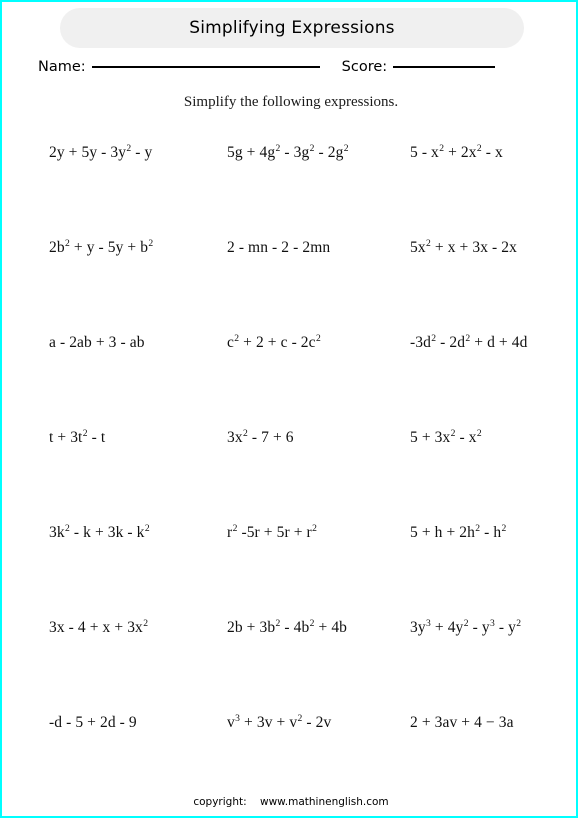  Describe the element at coordinates (463, 246) in the screenshot. I see `problem-cell: 5x2 + x + 3x - 2x` at that location.